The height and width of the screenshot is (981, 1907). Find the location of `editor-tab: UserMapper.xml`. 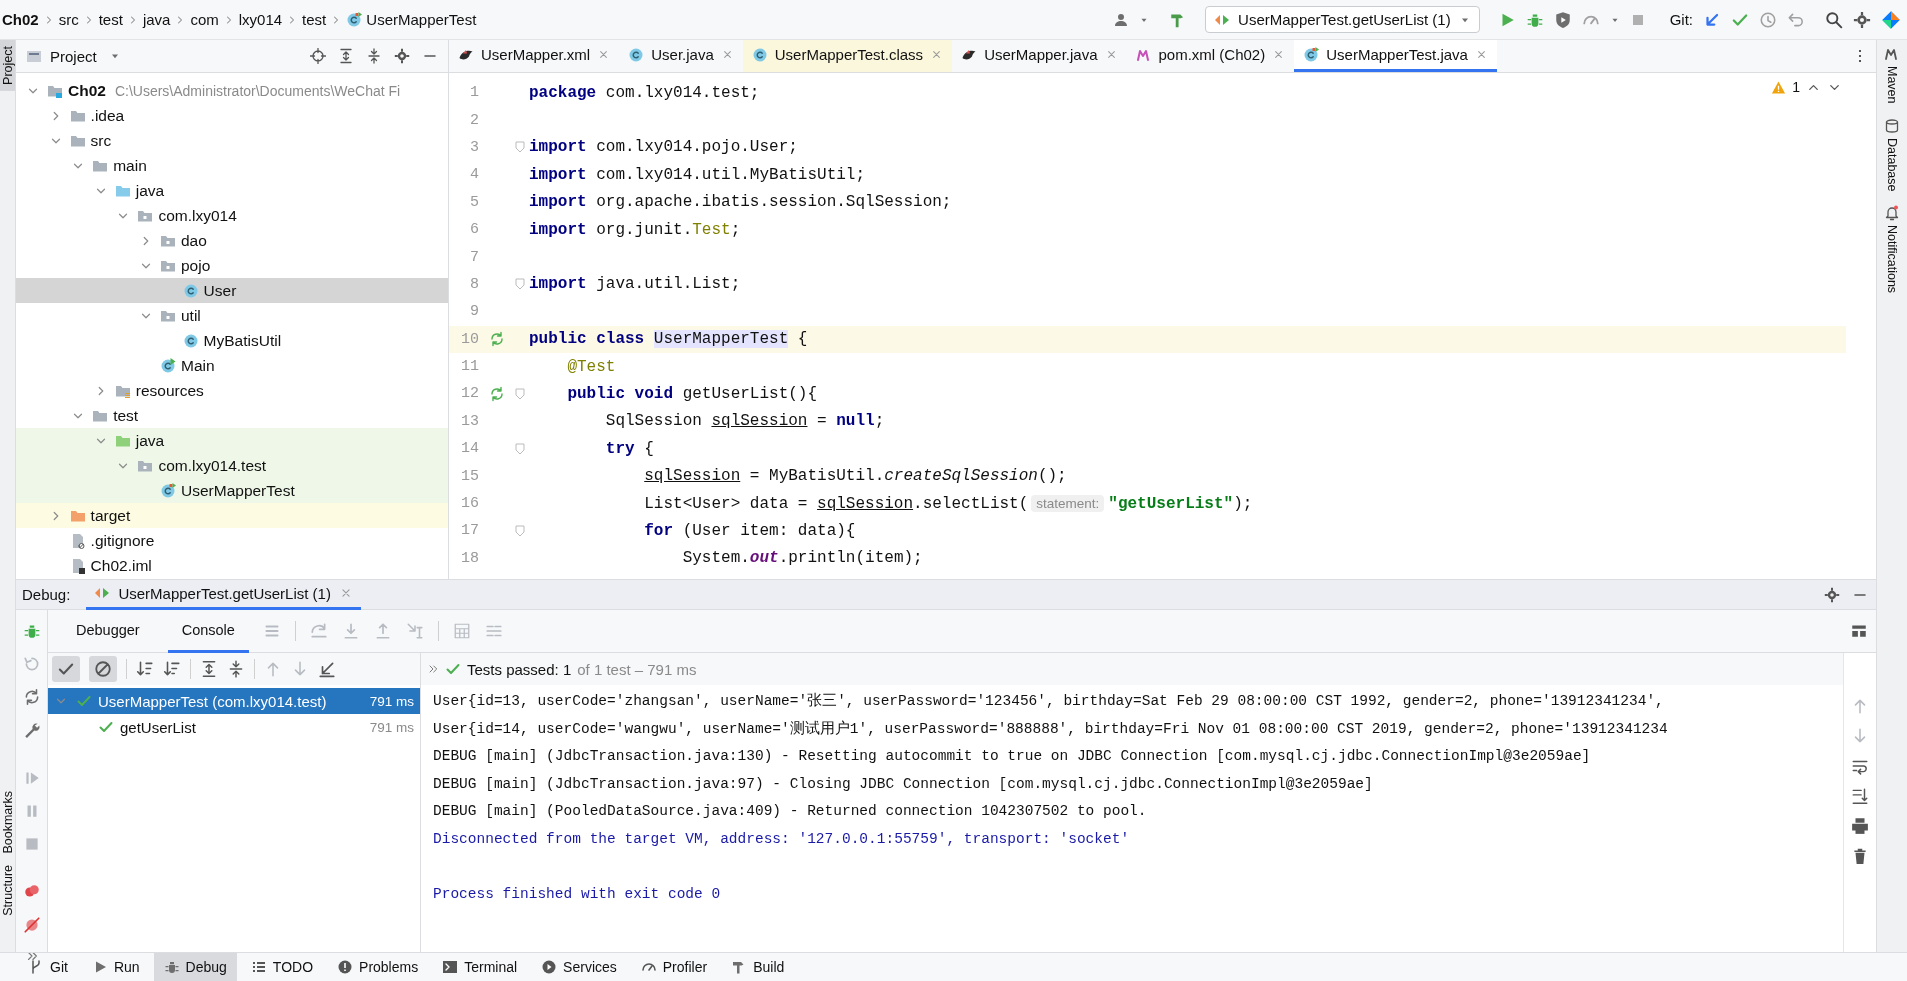

editor-tab: UserMapper.xml is located at coordinates (534, 56).